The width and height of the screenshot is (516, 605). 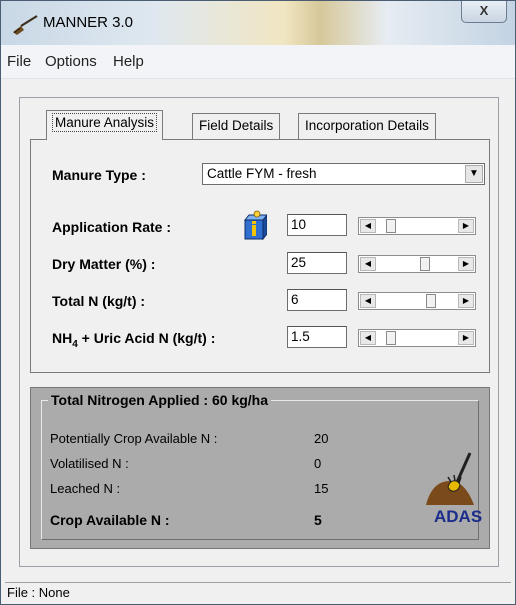 I want to click on tab-manure-analysis: Manure Analysis, so click(x=105, y=125).